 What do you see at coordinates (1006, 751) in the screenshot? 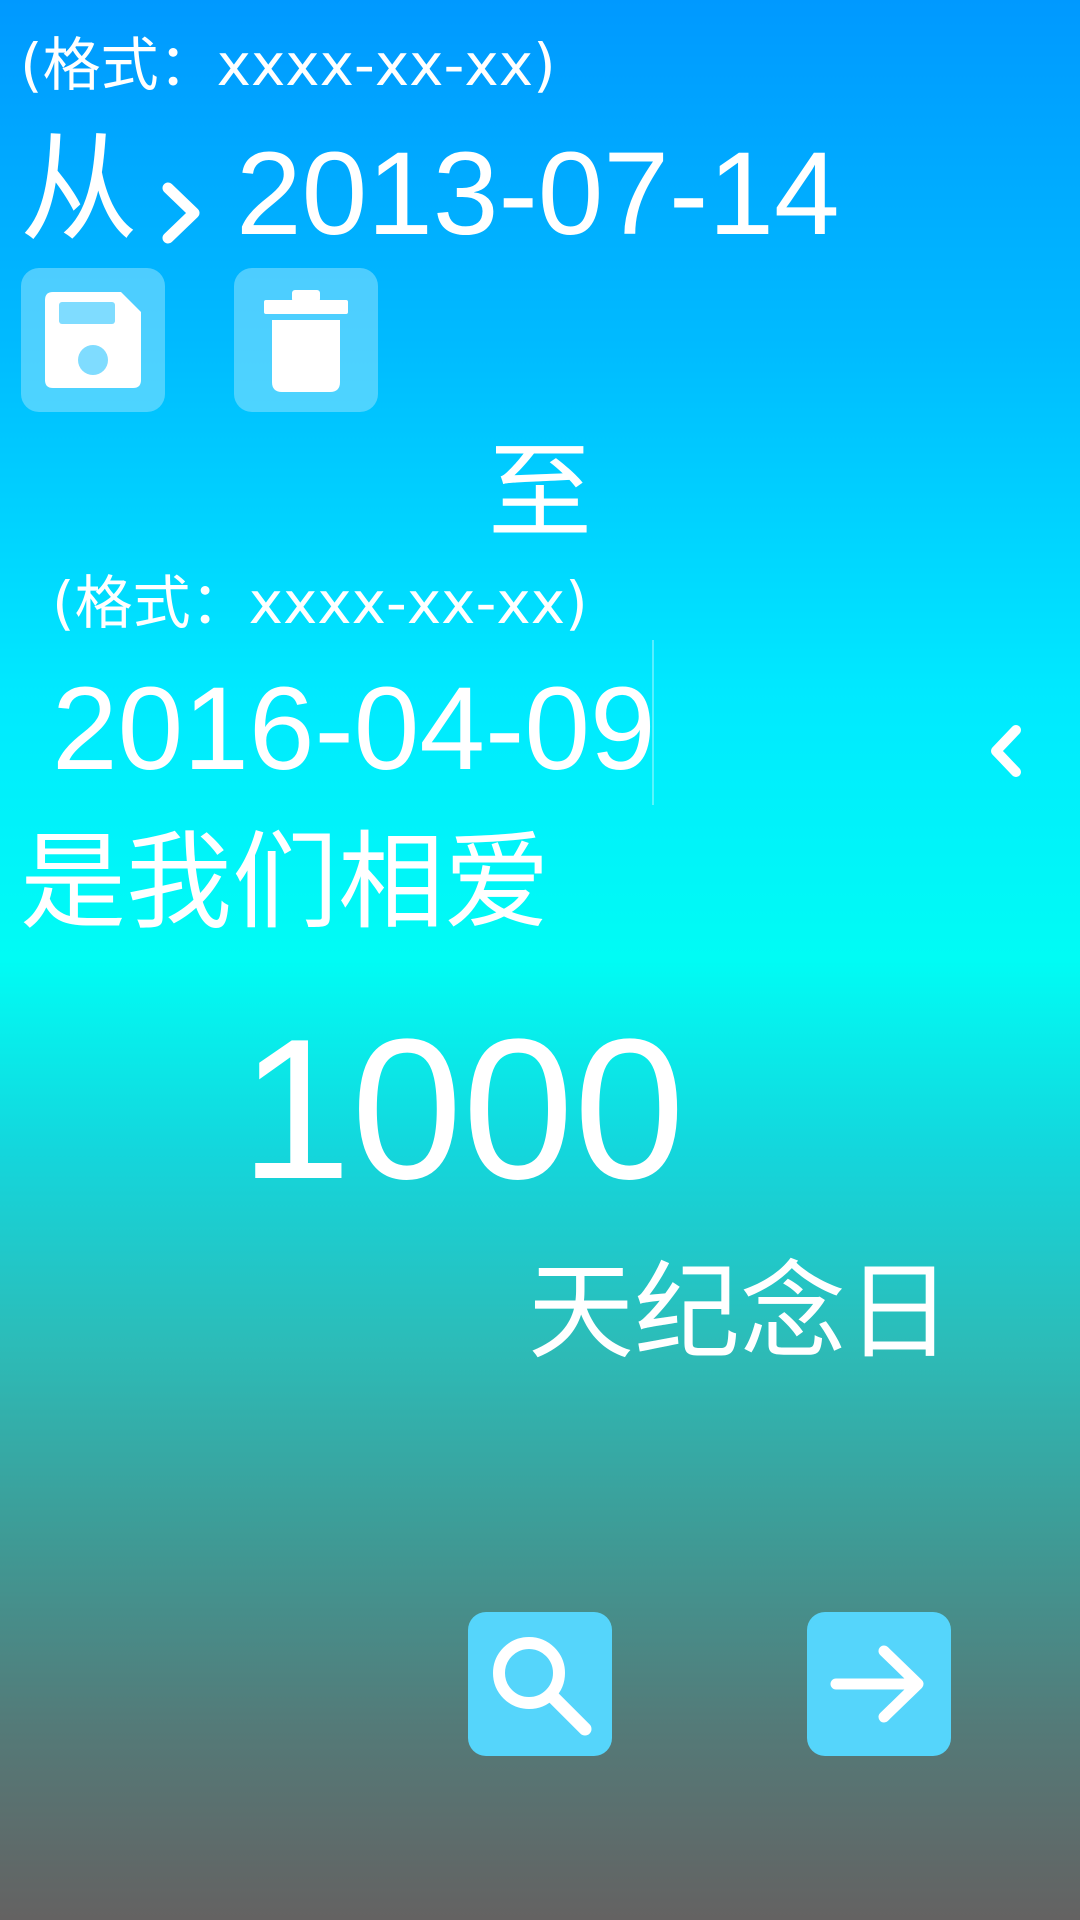
I see `chevron-left-icon` at bounding box center [1006, 751].